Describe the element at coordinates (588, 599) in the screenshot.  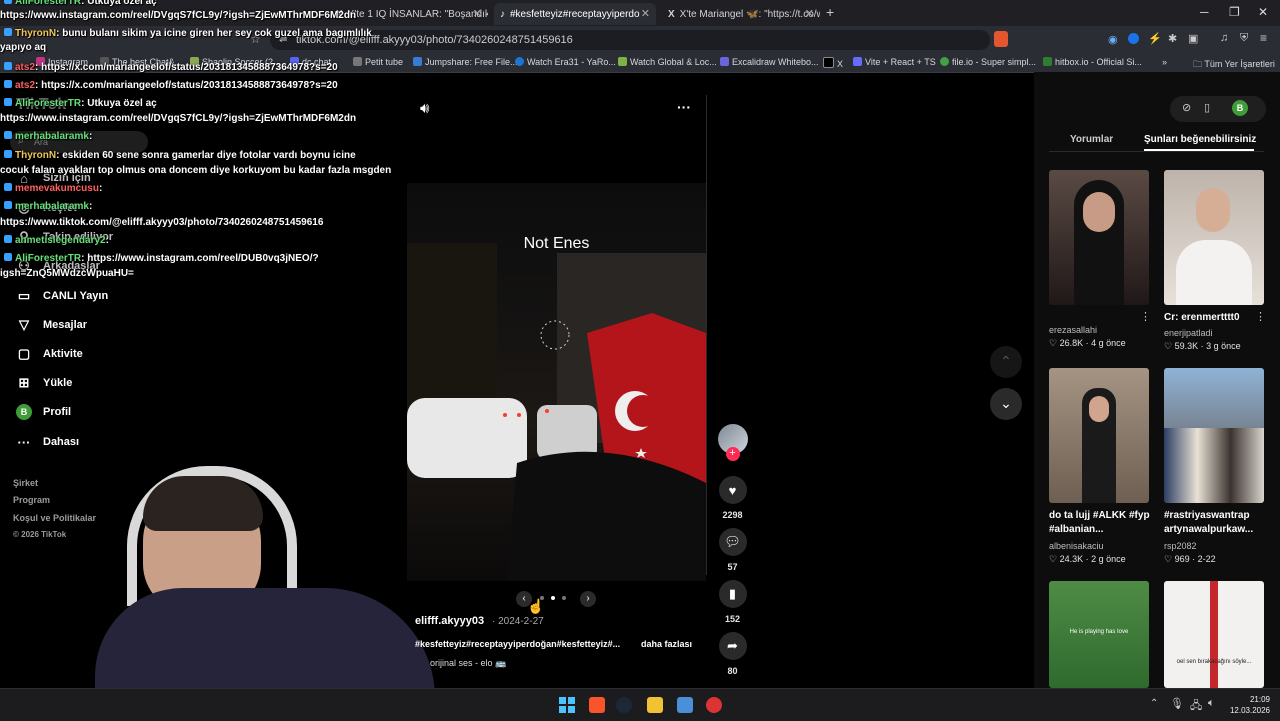
I see `next-photo-button: ›` at that location.